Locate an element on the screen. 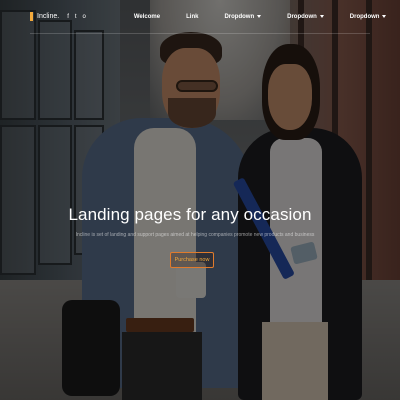 This screenshot has width=400, height=400. nav-link-welcome: Welcome is located at coordinates (147, 17).